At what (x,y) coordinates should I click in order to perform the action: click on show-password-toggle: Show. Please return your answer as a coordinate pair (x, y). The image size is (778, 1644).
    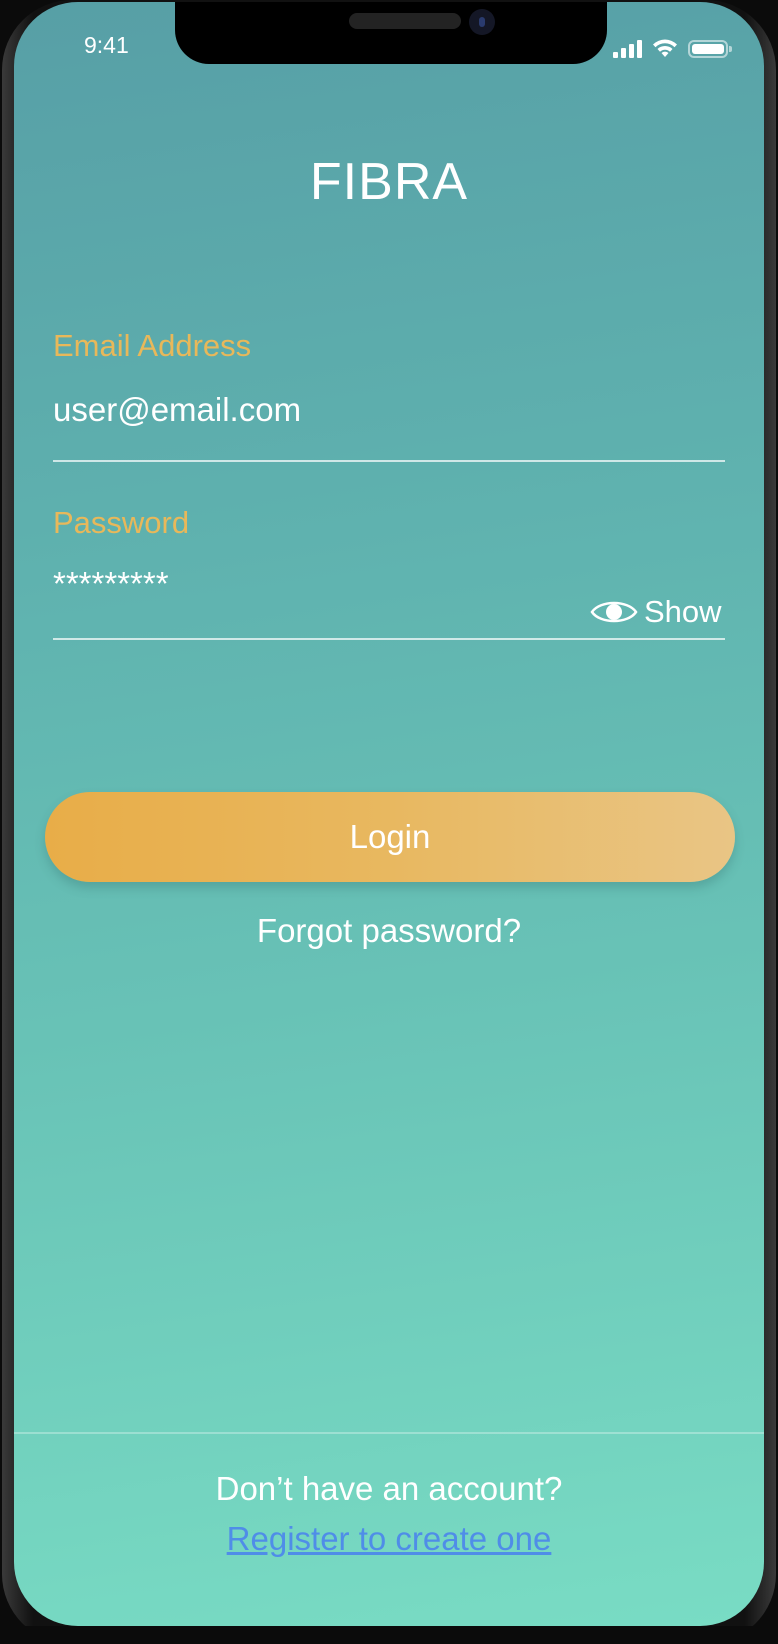
    Looking at the image, I should click on (656, 612).